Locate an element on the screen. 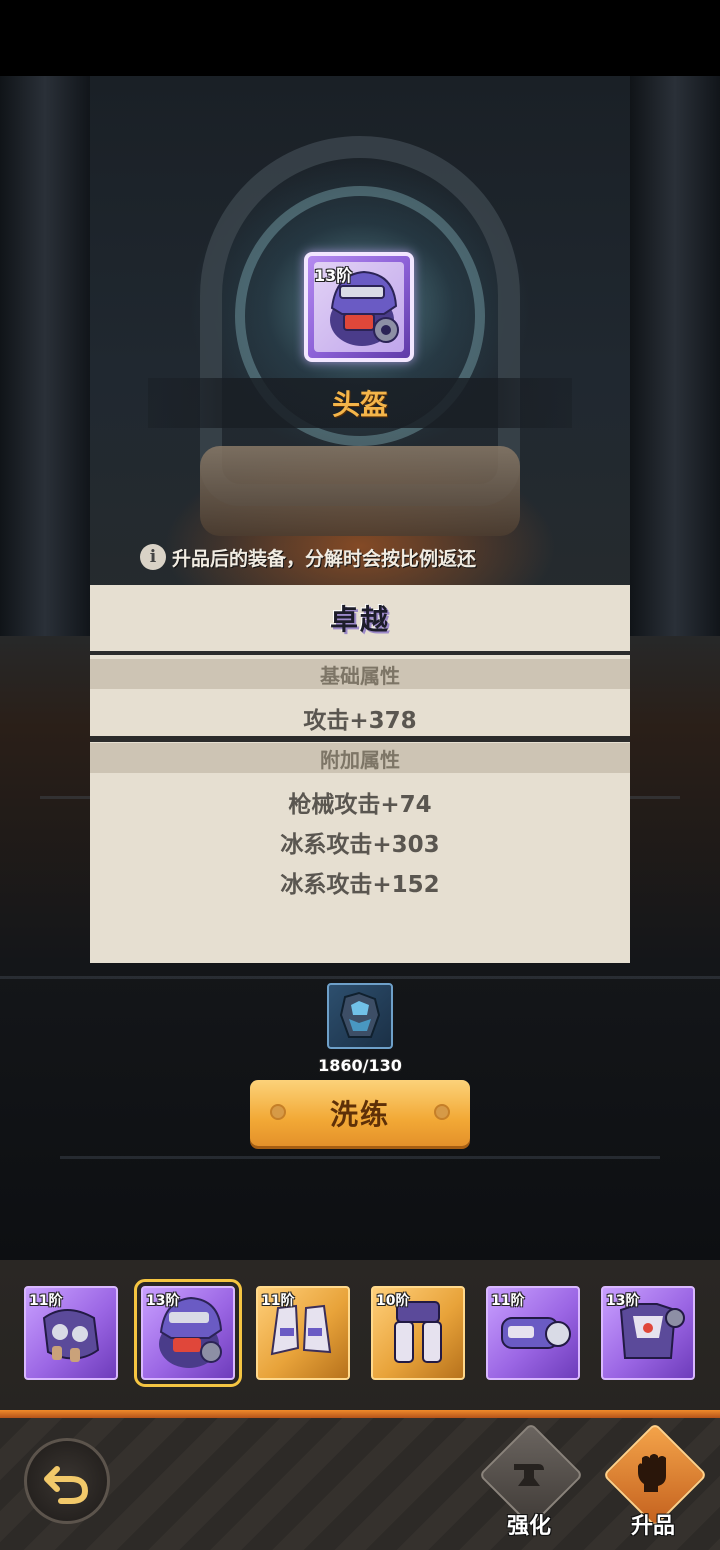 The height and width of the screenshot is (1550, 720). base-attributes-header: 基础属性 is located at coordinates (360, 674).